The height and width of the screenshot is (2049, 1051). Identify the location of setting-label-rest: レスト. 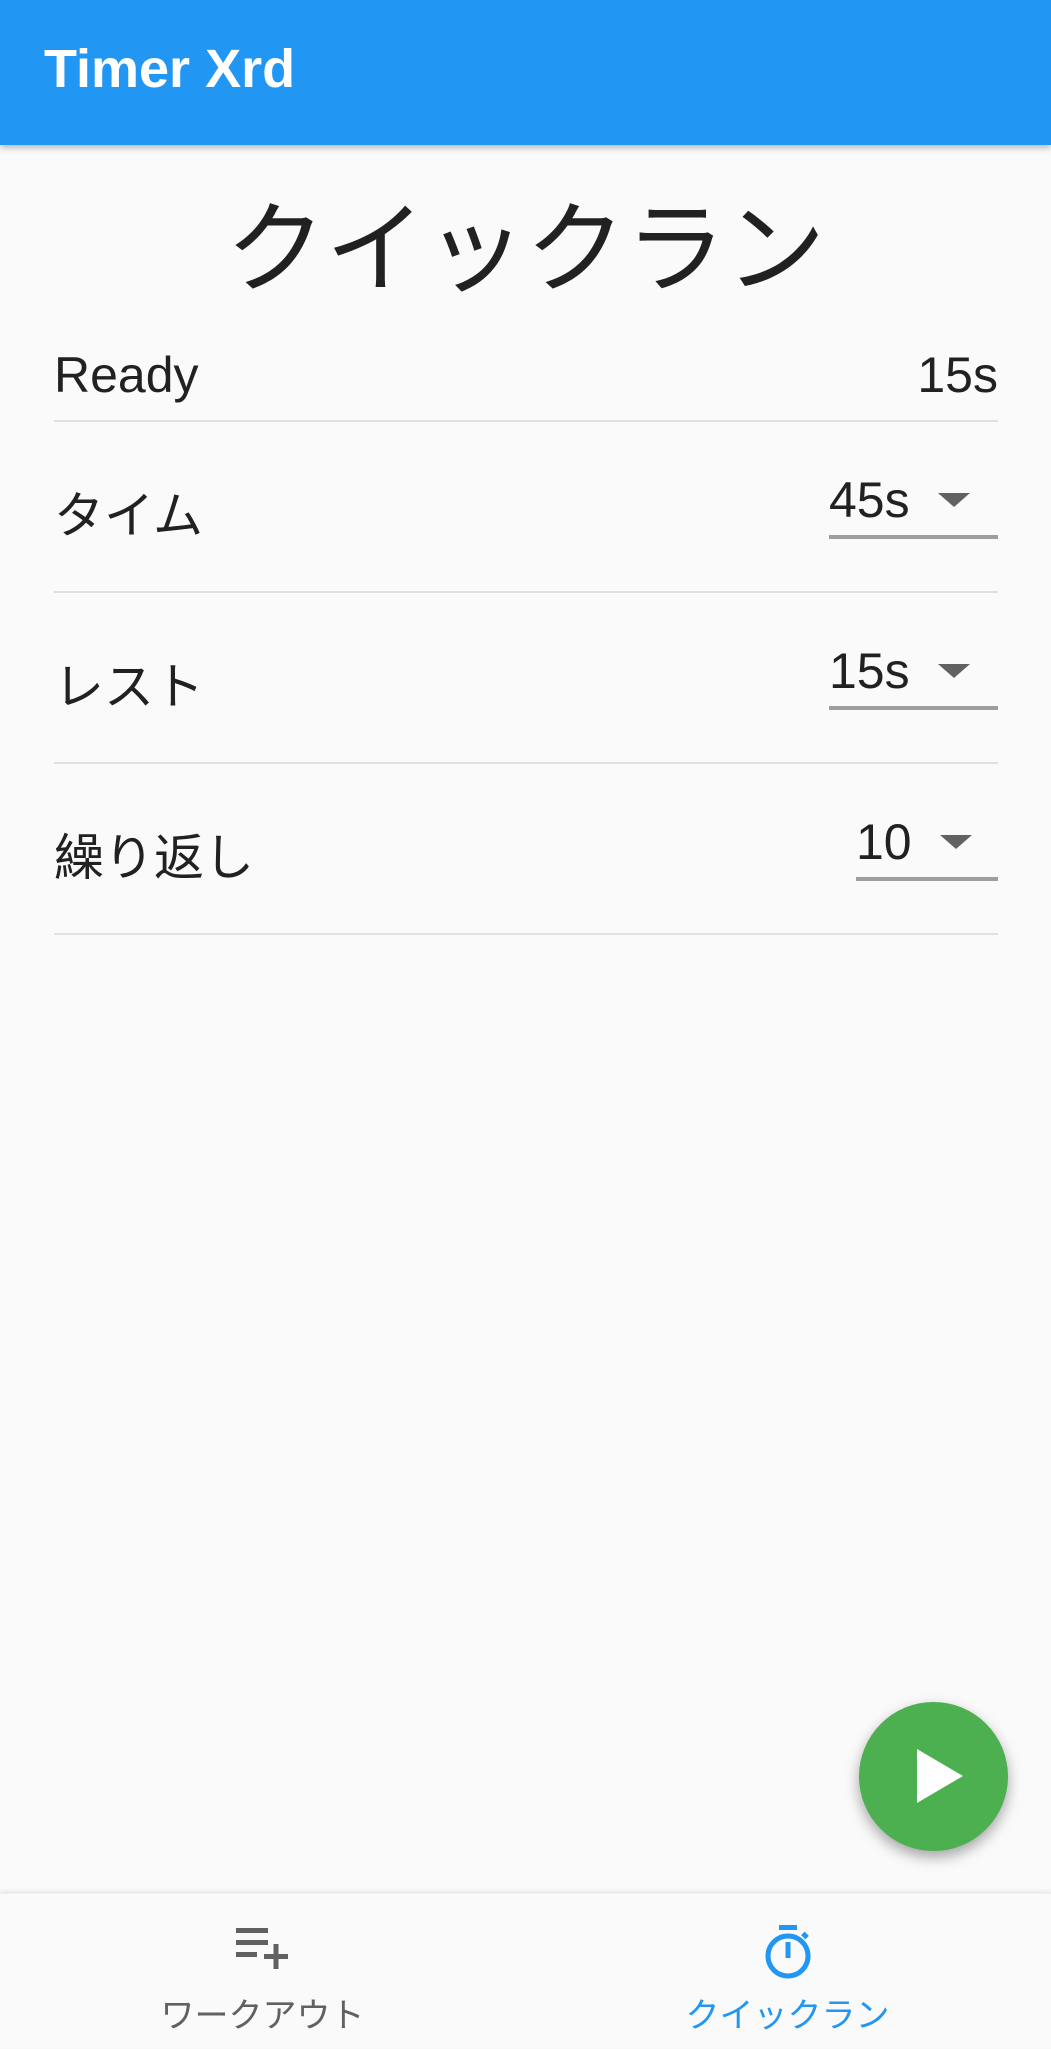
(129, 687).